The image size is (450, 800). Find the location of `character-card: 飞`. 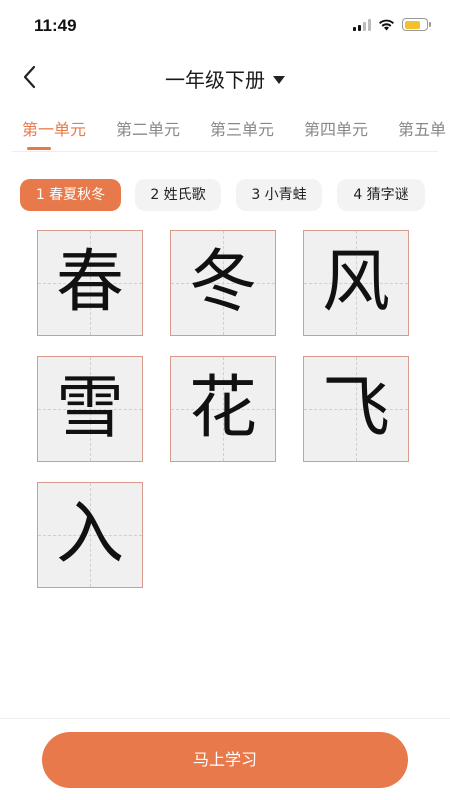

character-card: 飞 is located at coordinates (356, 409).